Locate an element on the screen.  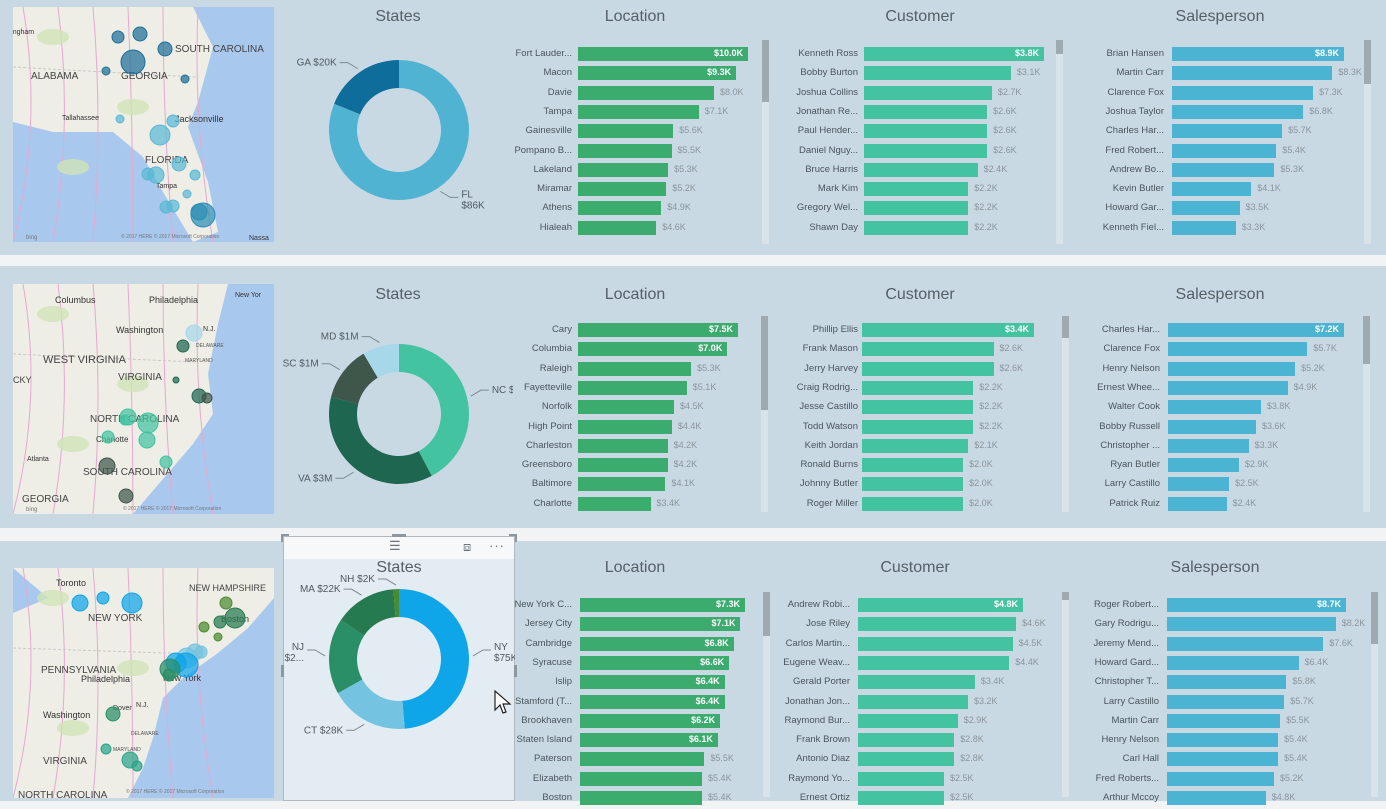
salesperson-bar-row: Clarence Fox $5.7K is located at coordinates (1227, 350).